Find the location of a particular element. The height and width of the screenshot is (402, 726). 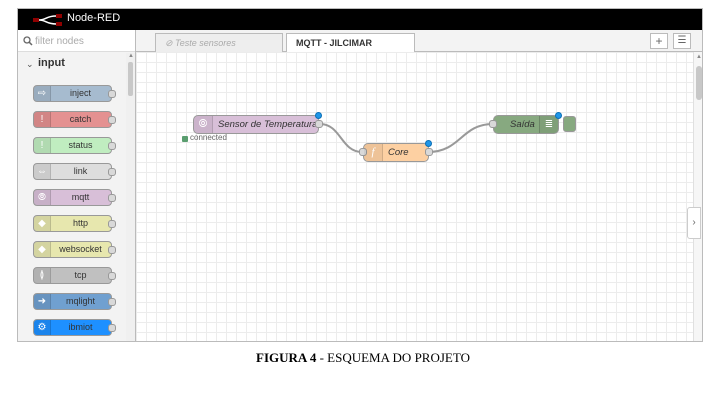

category-label: input is located at coordinates (51, 63).